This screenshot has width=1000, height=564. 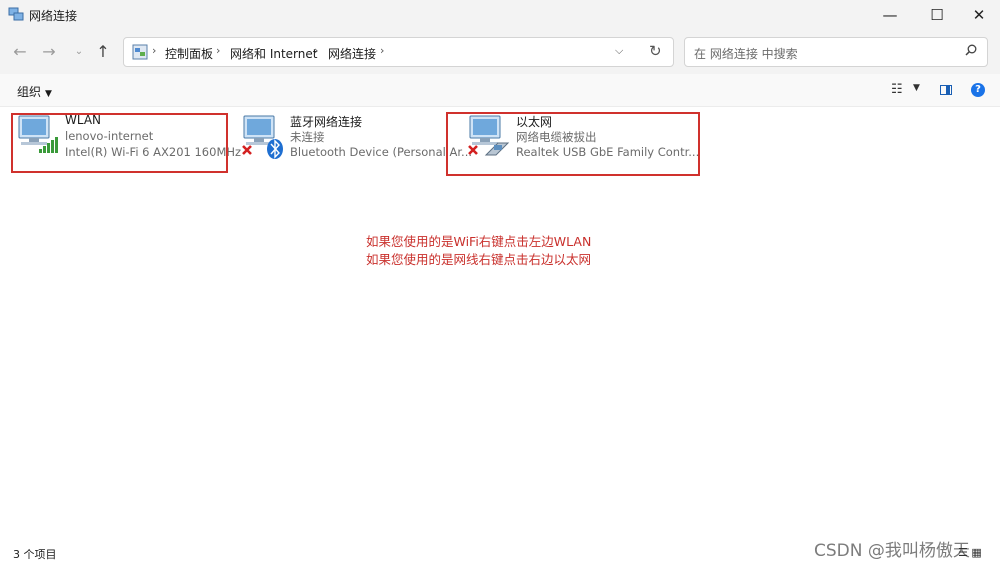 What do you see at coordinates (619, 51) in the screenshot?
I see `chevron-down-icon: ⌵` at bounding box center [619, 51].